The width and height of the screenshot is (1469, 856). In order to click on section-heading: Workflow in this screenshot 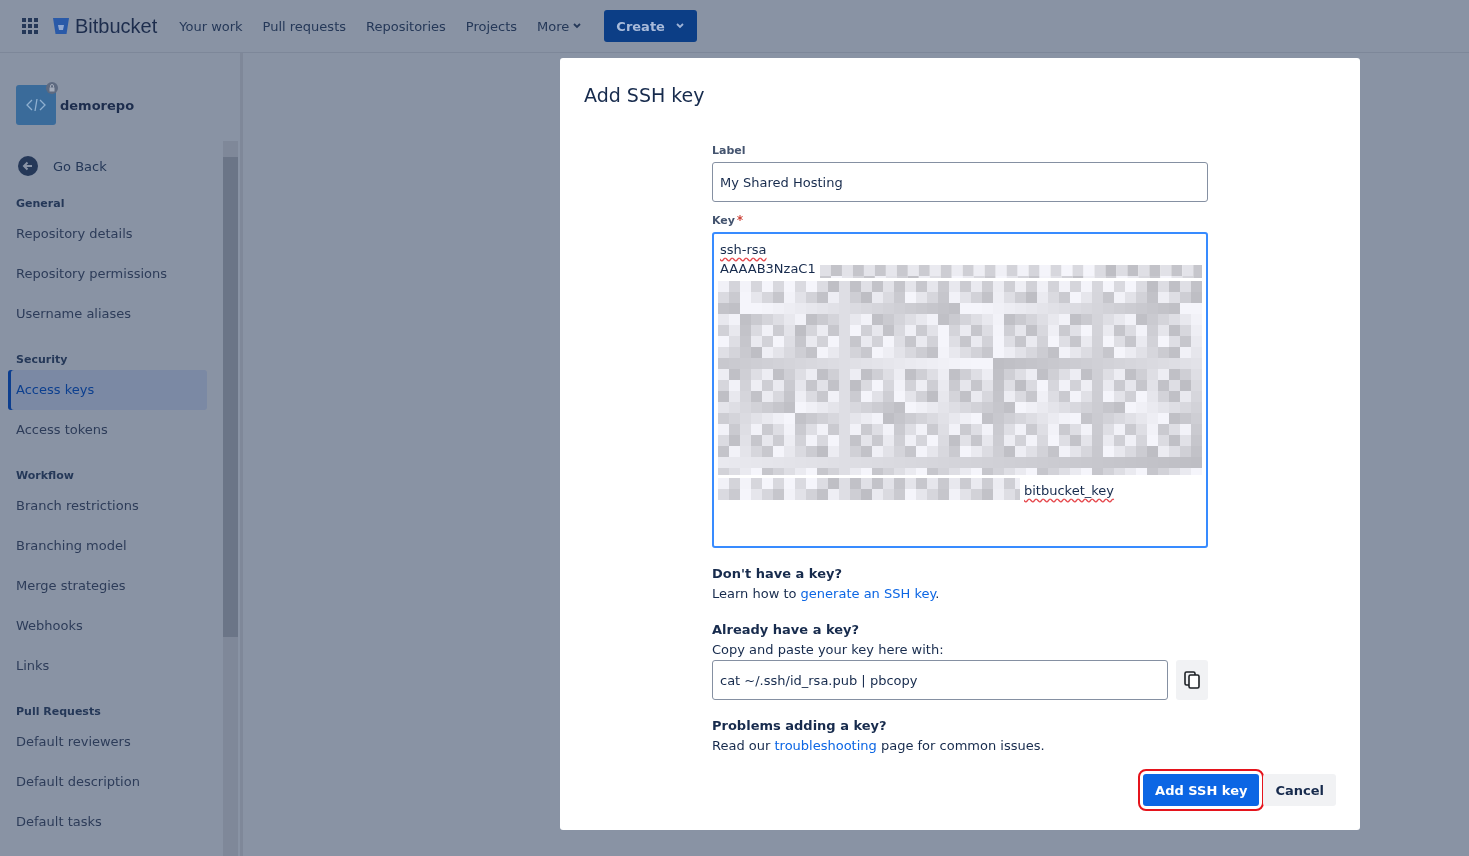, I will do `click(45, 476)`.